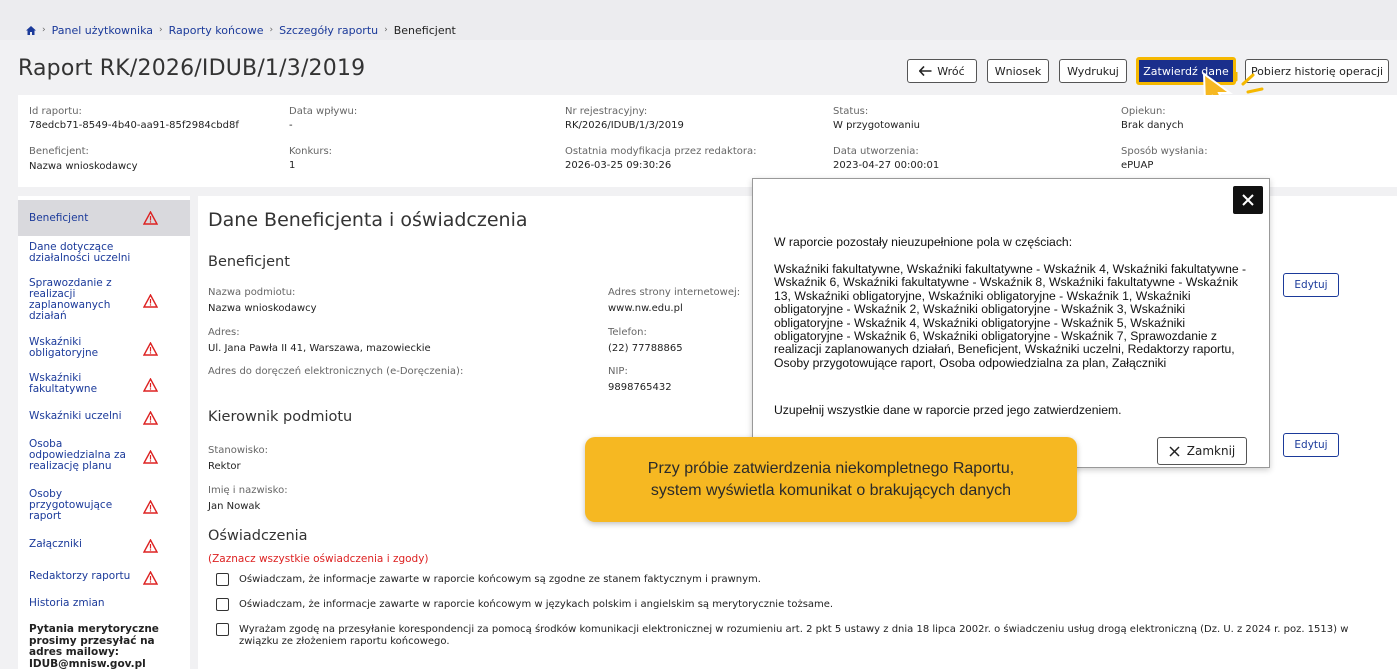 Image resolution: width=1397 pixels, height=669 pixels. Describe the element at coordinates (876, 151) in the screenshot. I see `meta-created-label: Data utworzenia:` at that location.